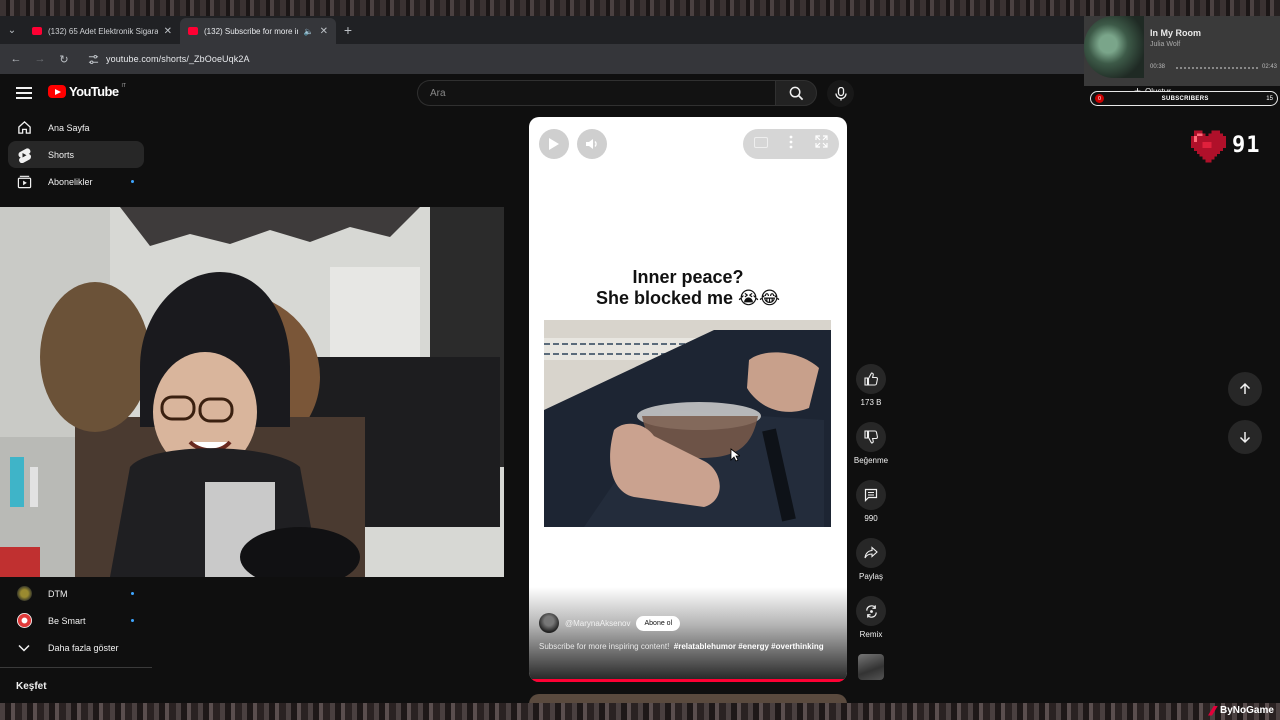 This screenshot has height=720, width=1280. I want to click on thumbs-down-icon, so click(871, 437).